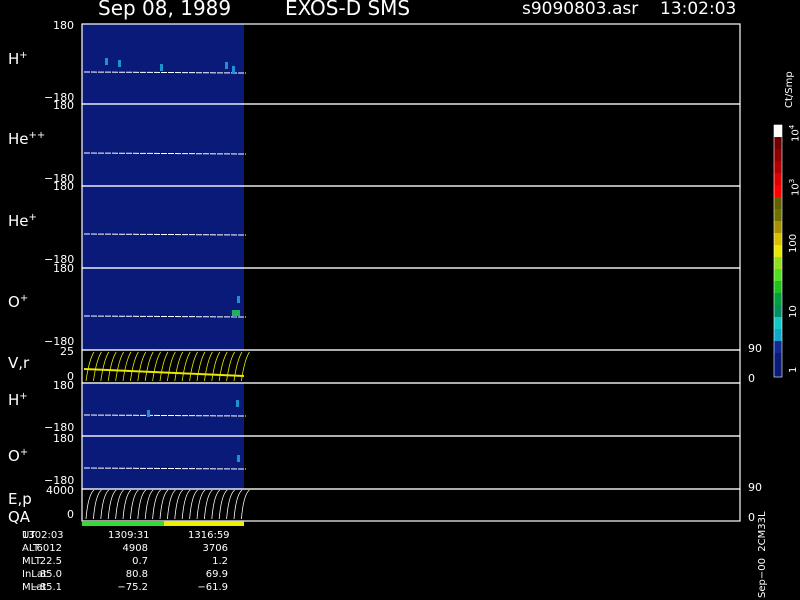 The width and height of the screenshot is (800, 600). Describe the element at coordinates (212, 587) in the screenshot. I see `footer-value: −61.9` at that location.